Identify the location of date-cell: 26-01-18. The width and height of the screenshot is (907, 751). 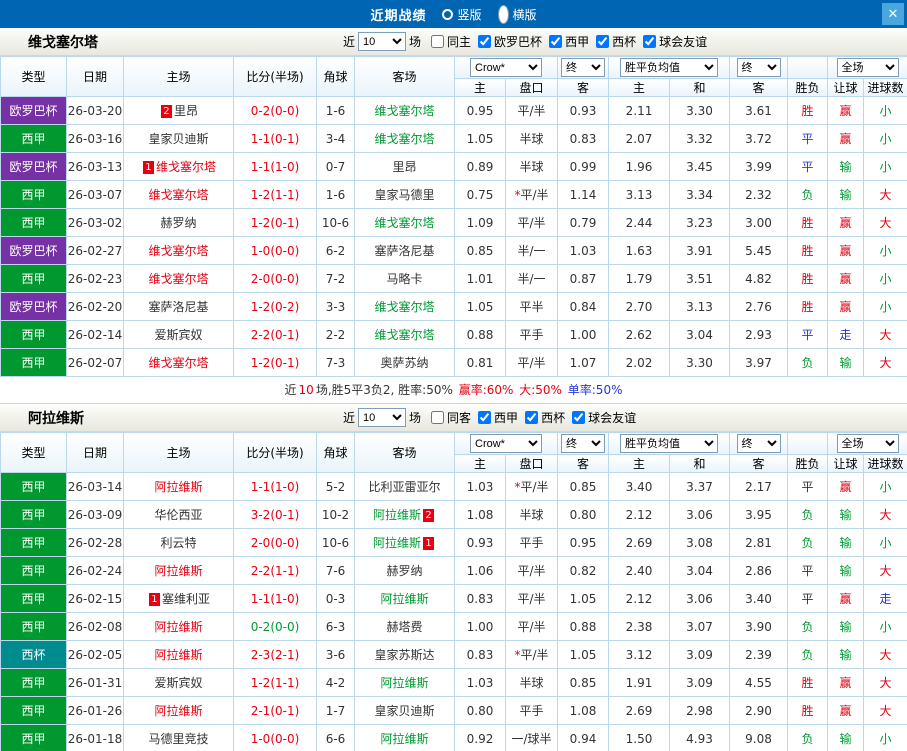
(95, 737).